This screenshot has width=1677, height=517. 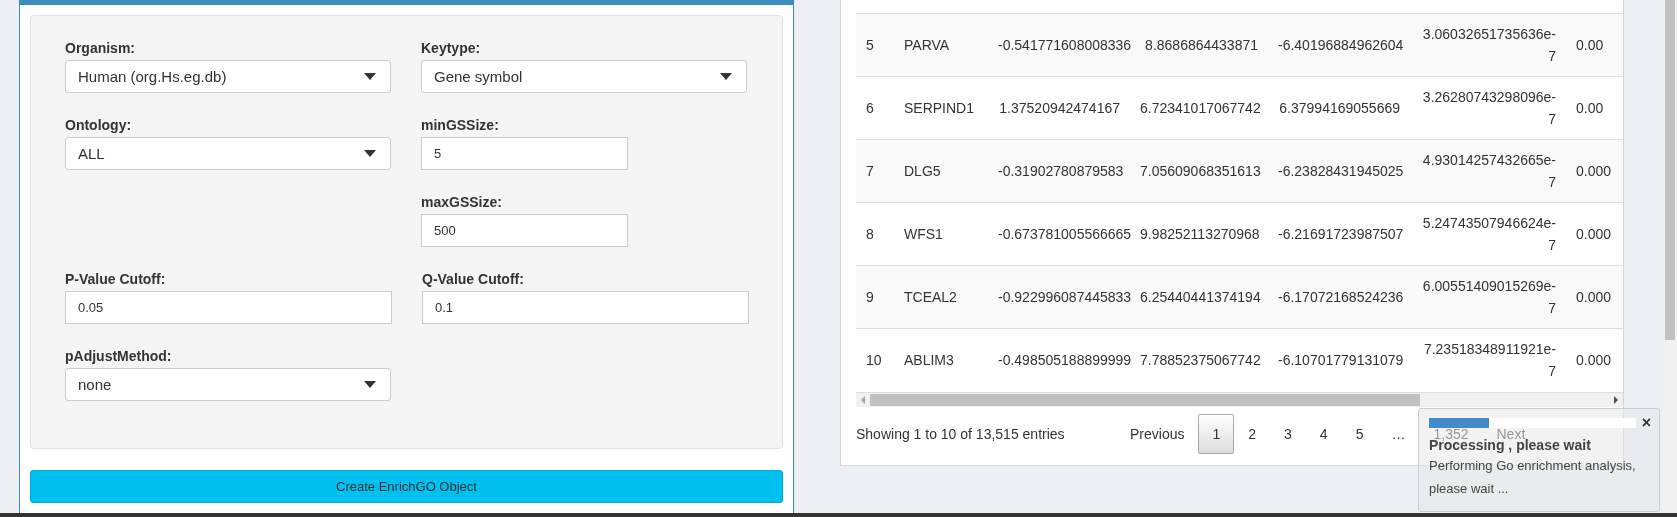 I want to click on table-cell: PARVA, so click(x=941, y=45).